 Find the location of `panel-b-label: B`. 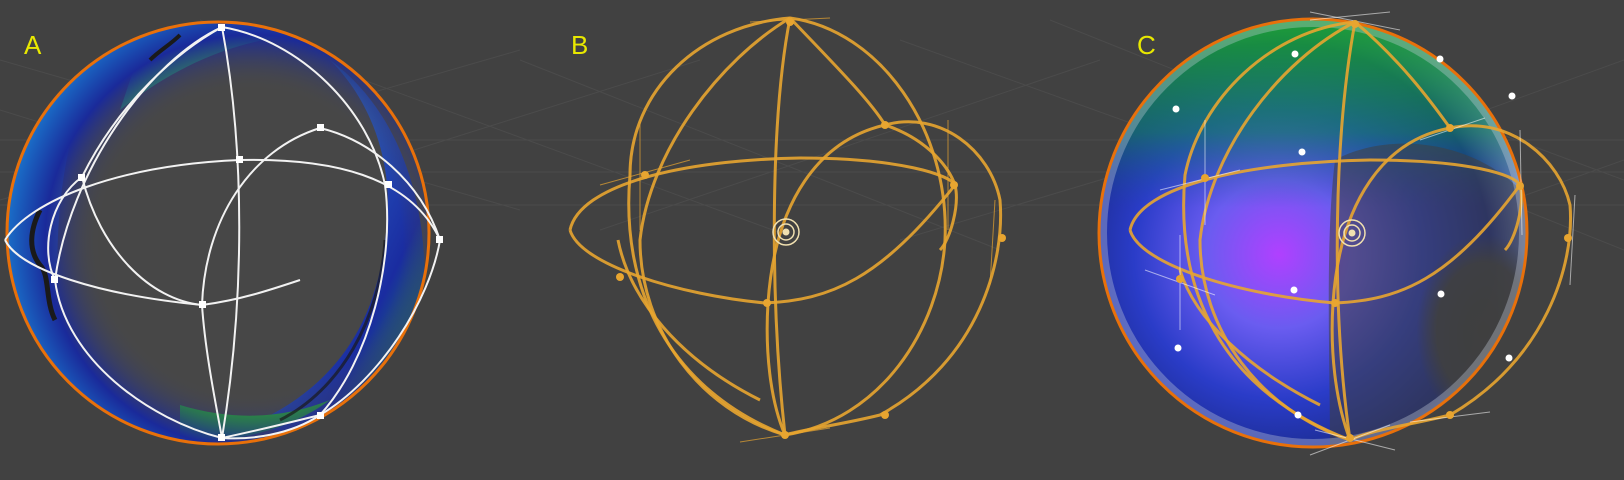

panel-b-label: B is located at coordinates (580, 45).